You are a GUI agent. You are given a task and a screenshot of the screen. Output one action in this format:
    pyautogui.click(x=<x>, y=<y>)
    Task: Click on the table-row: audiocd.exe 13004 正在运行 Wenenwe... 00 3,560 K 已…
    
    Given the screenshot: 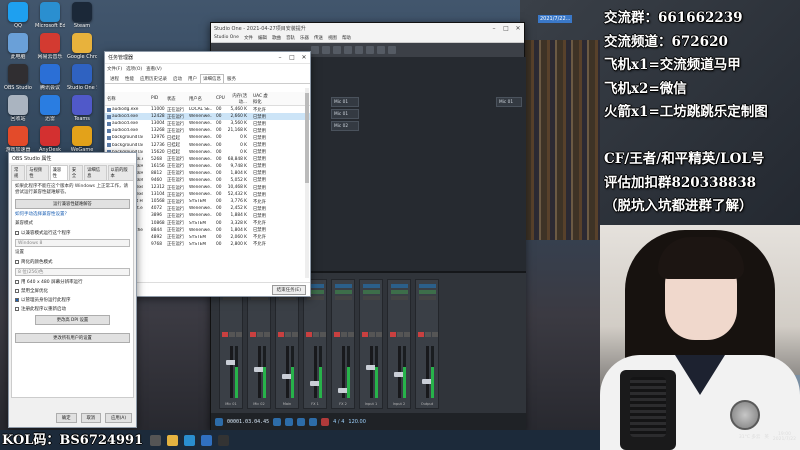 What is the action you would take?
    pyautogui.click(x=207, y=123)
    